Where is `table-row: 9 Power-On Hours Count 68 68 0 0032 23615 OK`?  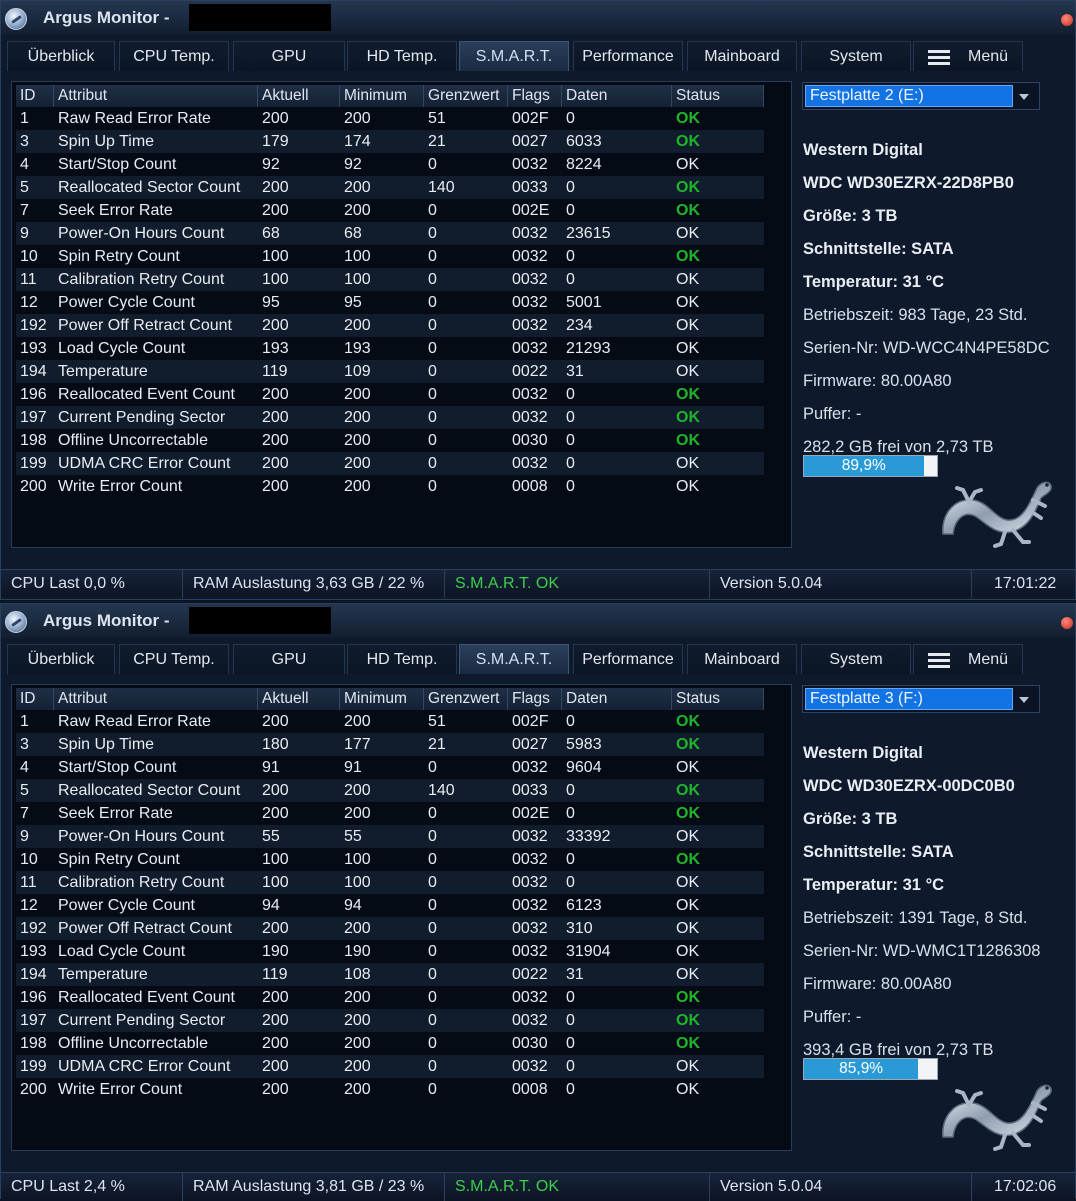 table-row: 9 Power-On Hours Count 68 68 0 0032 23615 OK is located at coordinates (390, 233).